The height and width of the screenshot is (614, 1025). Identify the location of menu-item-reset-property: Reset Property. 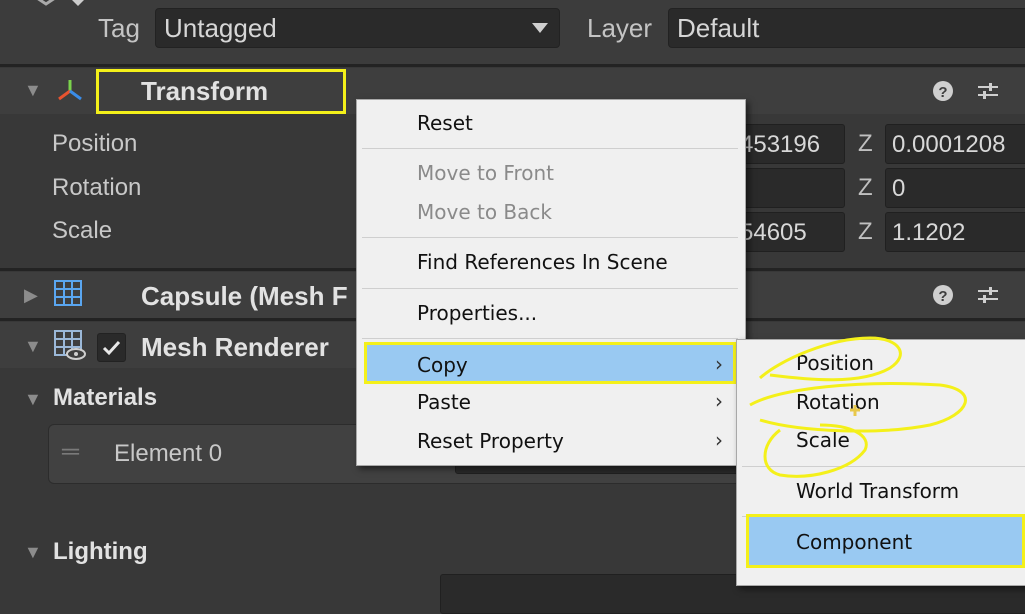
(490, 441).